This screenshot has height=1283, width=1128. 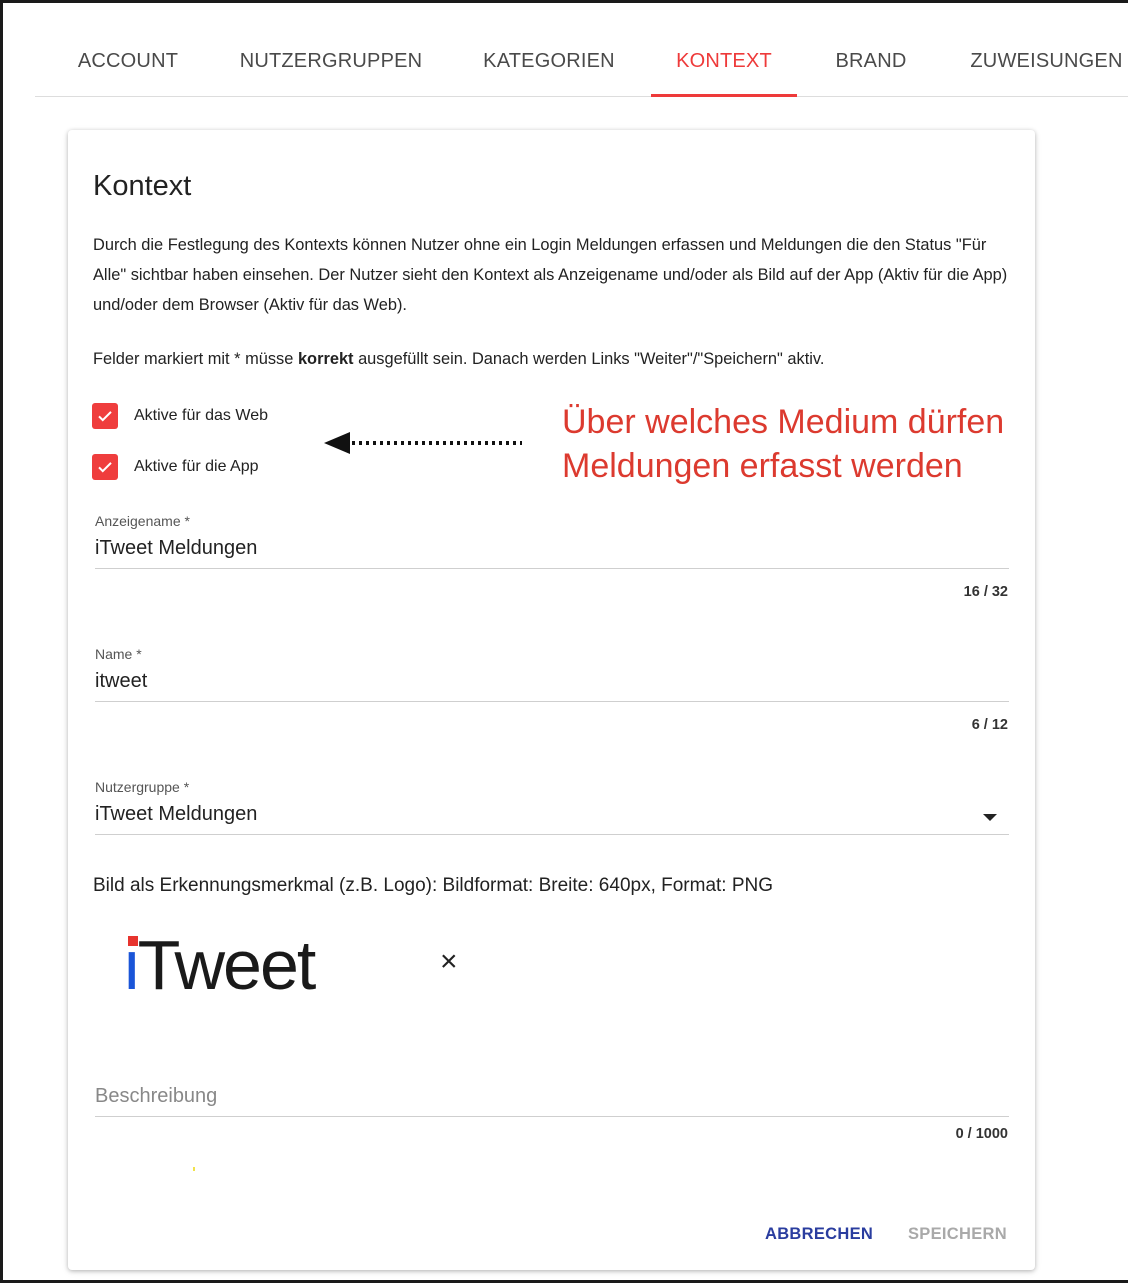 I want to click on logo-i: i, so click(x=132, y=965).